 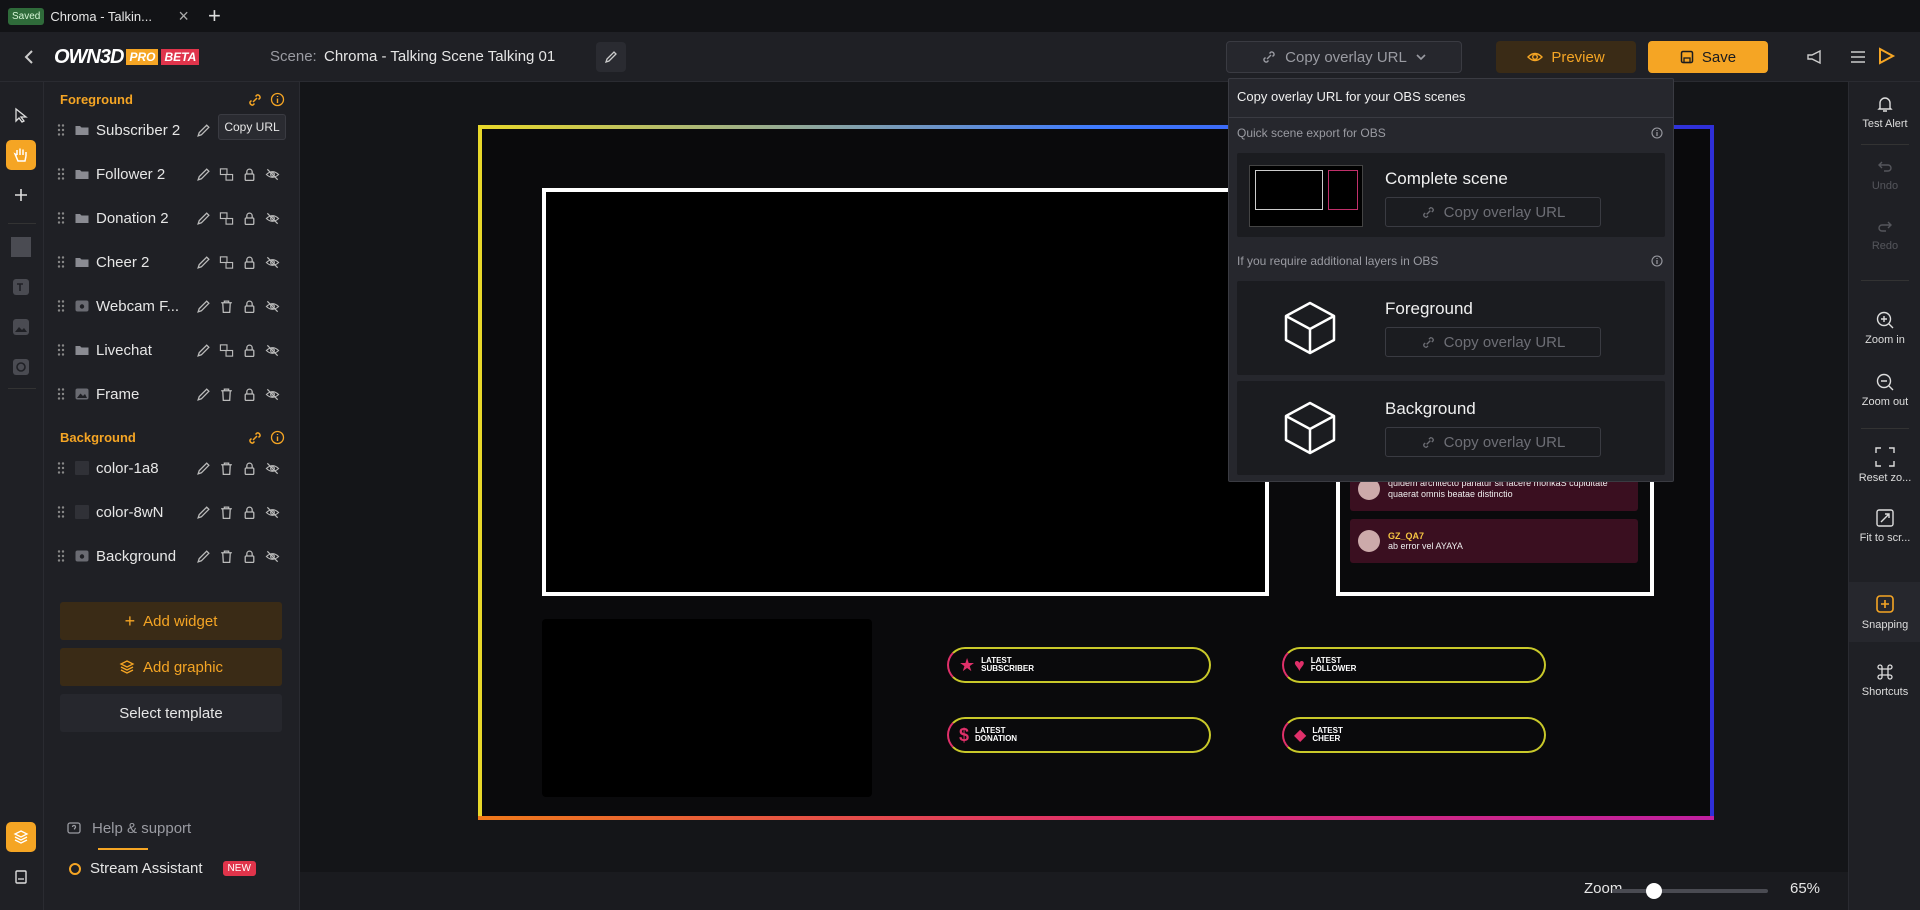 What do you see at coordinates (176, 218) in the screenshot?
I see `layer-row: Donation 2` at bounding box center [176, 218].